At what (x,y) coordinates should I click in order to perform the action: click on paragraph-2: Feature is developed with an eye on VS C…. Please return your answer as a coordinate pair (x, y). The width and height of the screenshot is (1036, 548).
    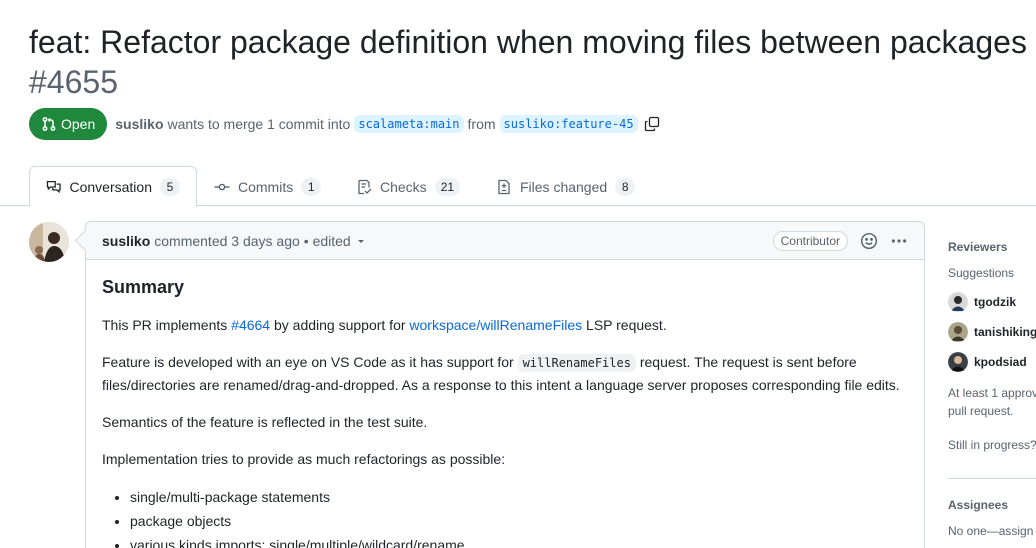
    Looking at the image, I should click on (505, 373).